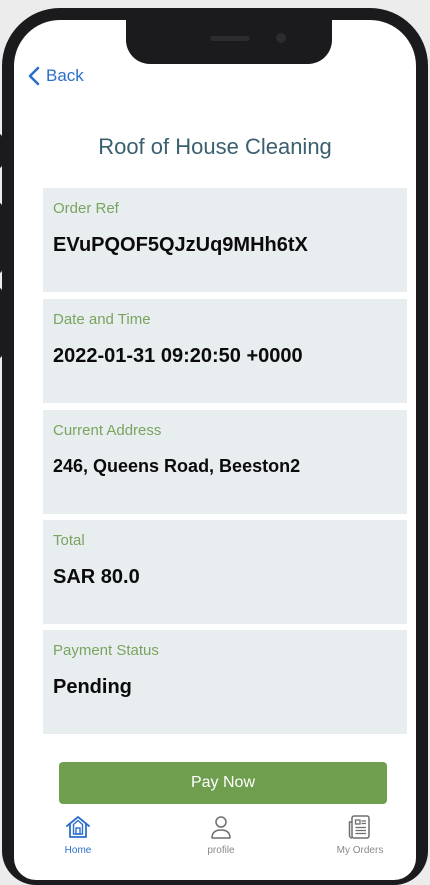  Describe the element at coordinates (178, 356) in the screenshot. I see `date-time-value: 2022-01-31 09:20:50 +0000` at that location.